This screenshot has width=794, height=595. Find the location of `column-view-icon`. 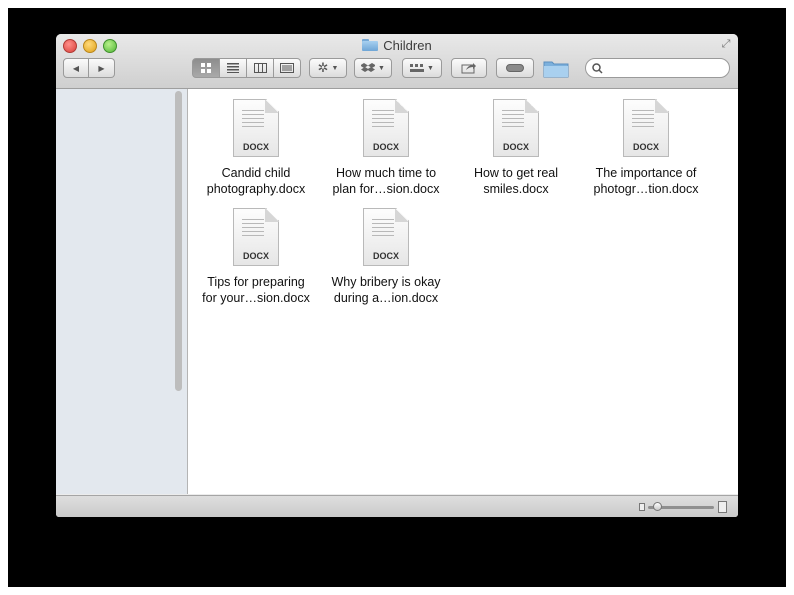

column-view-icon is located at coordinates (260, 68).